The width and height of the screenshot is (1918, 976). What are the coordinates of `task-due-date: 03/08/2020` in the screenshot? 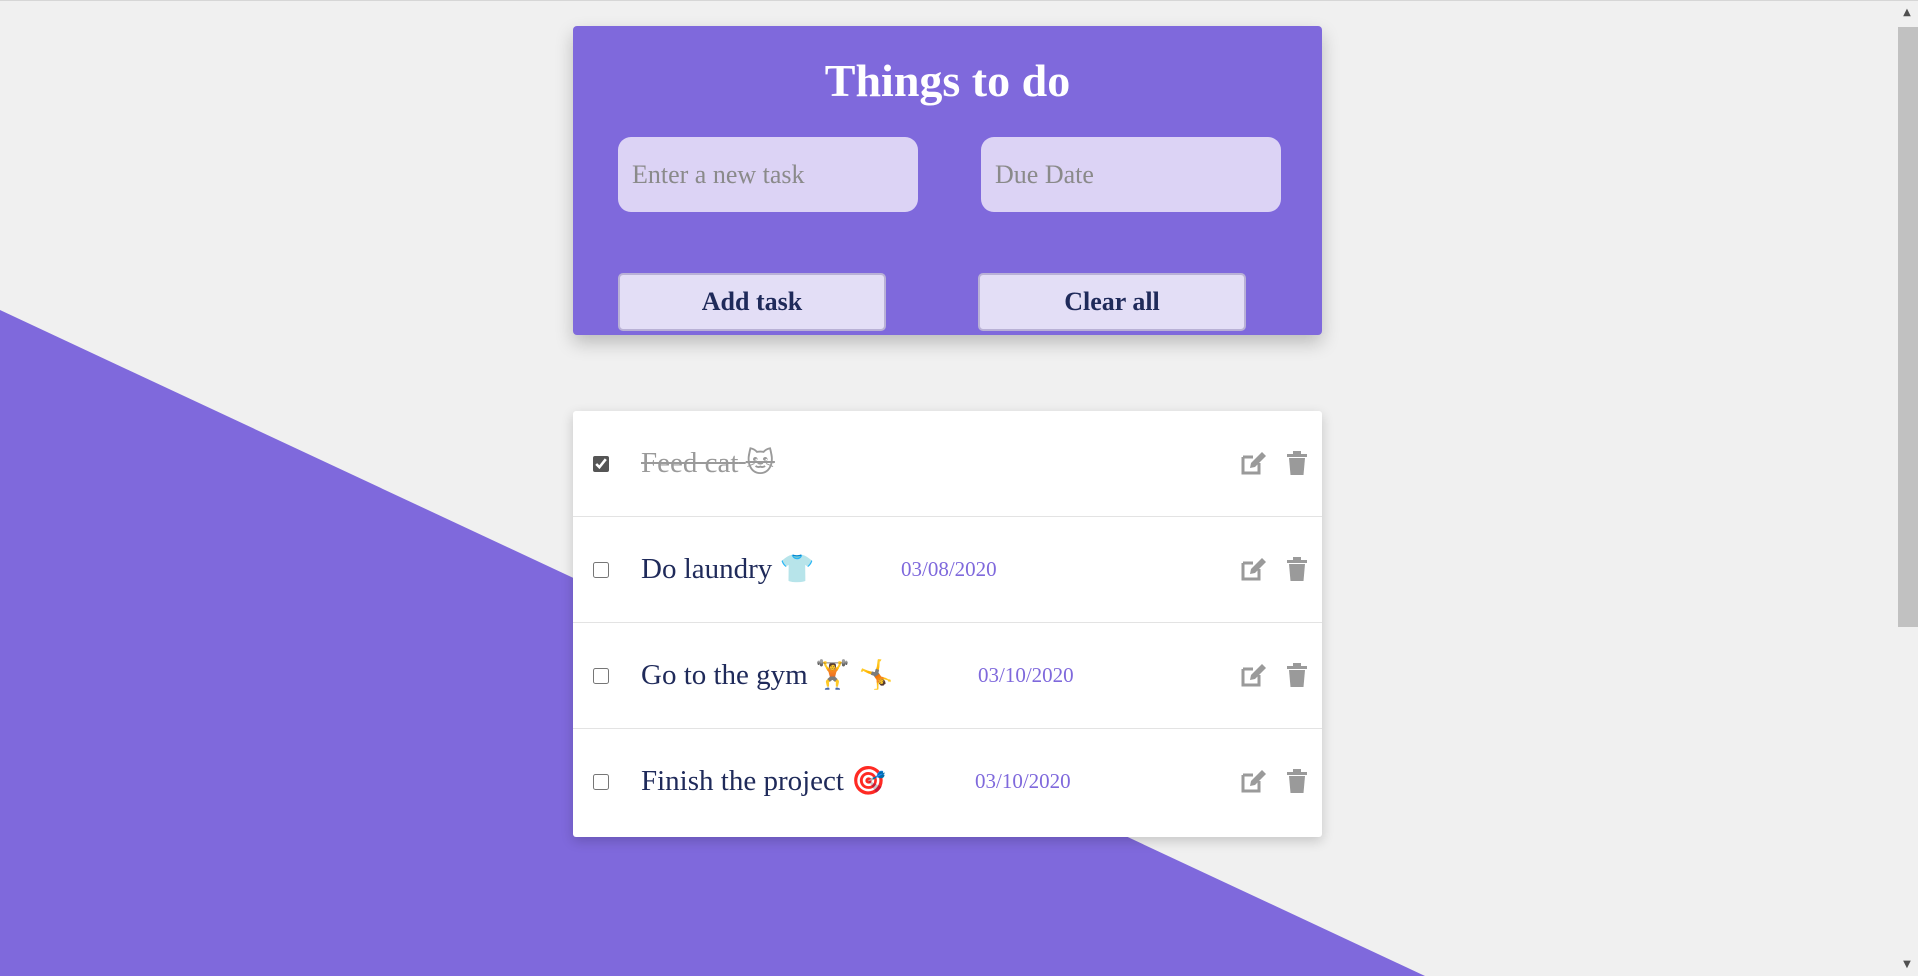 It's located at (949, 569).